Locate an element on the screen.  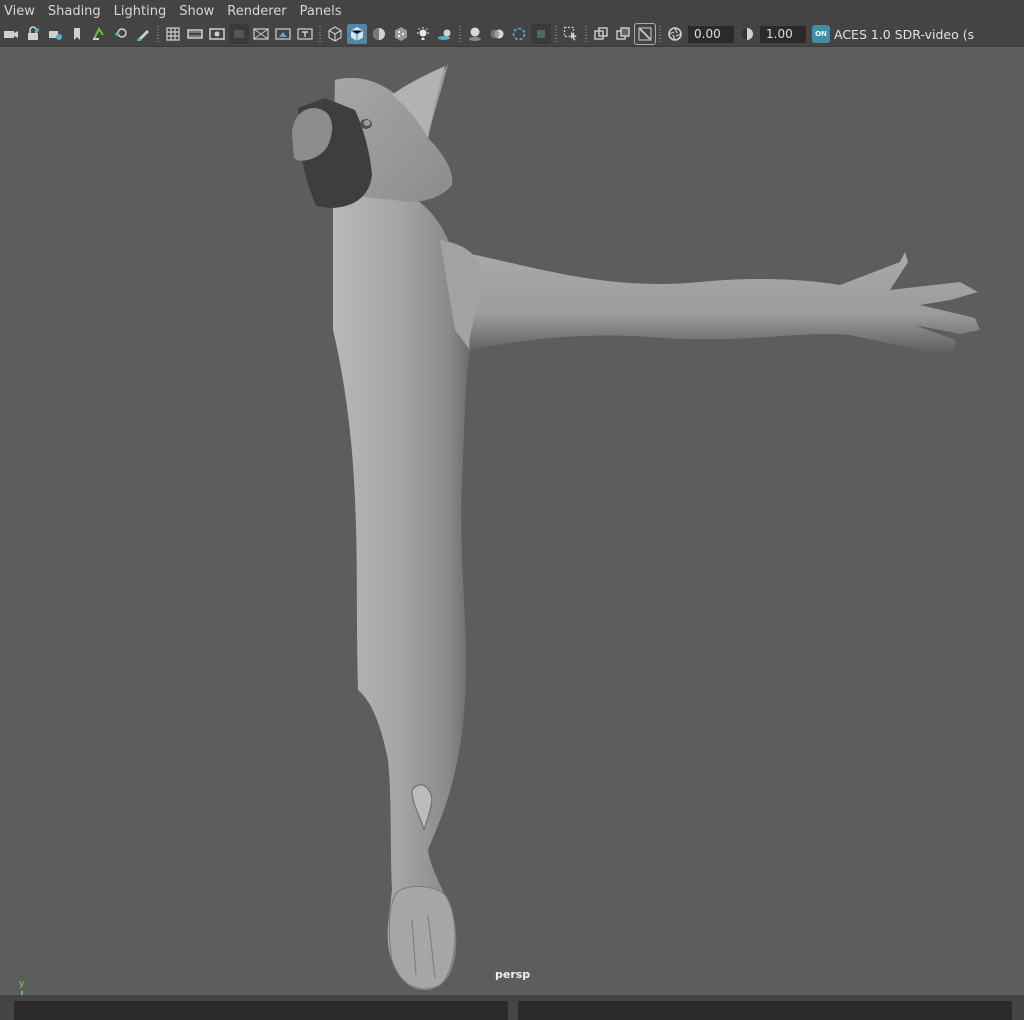
axis-y-label: y is located at coordinates (22, 984).